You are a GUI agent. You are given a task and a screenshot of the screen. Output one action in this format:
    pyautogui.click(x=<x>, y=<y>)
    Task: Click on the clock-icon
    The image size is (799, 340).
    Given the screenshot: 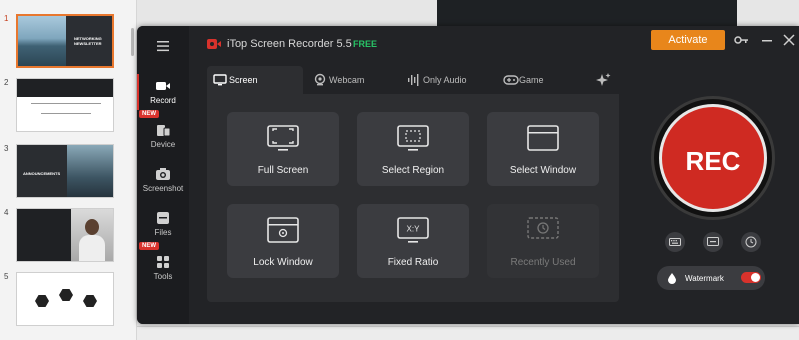 What is the action you would take?
    pyautogui.click(x=751, y=242)
    